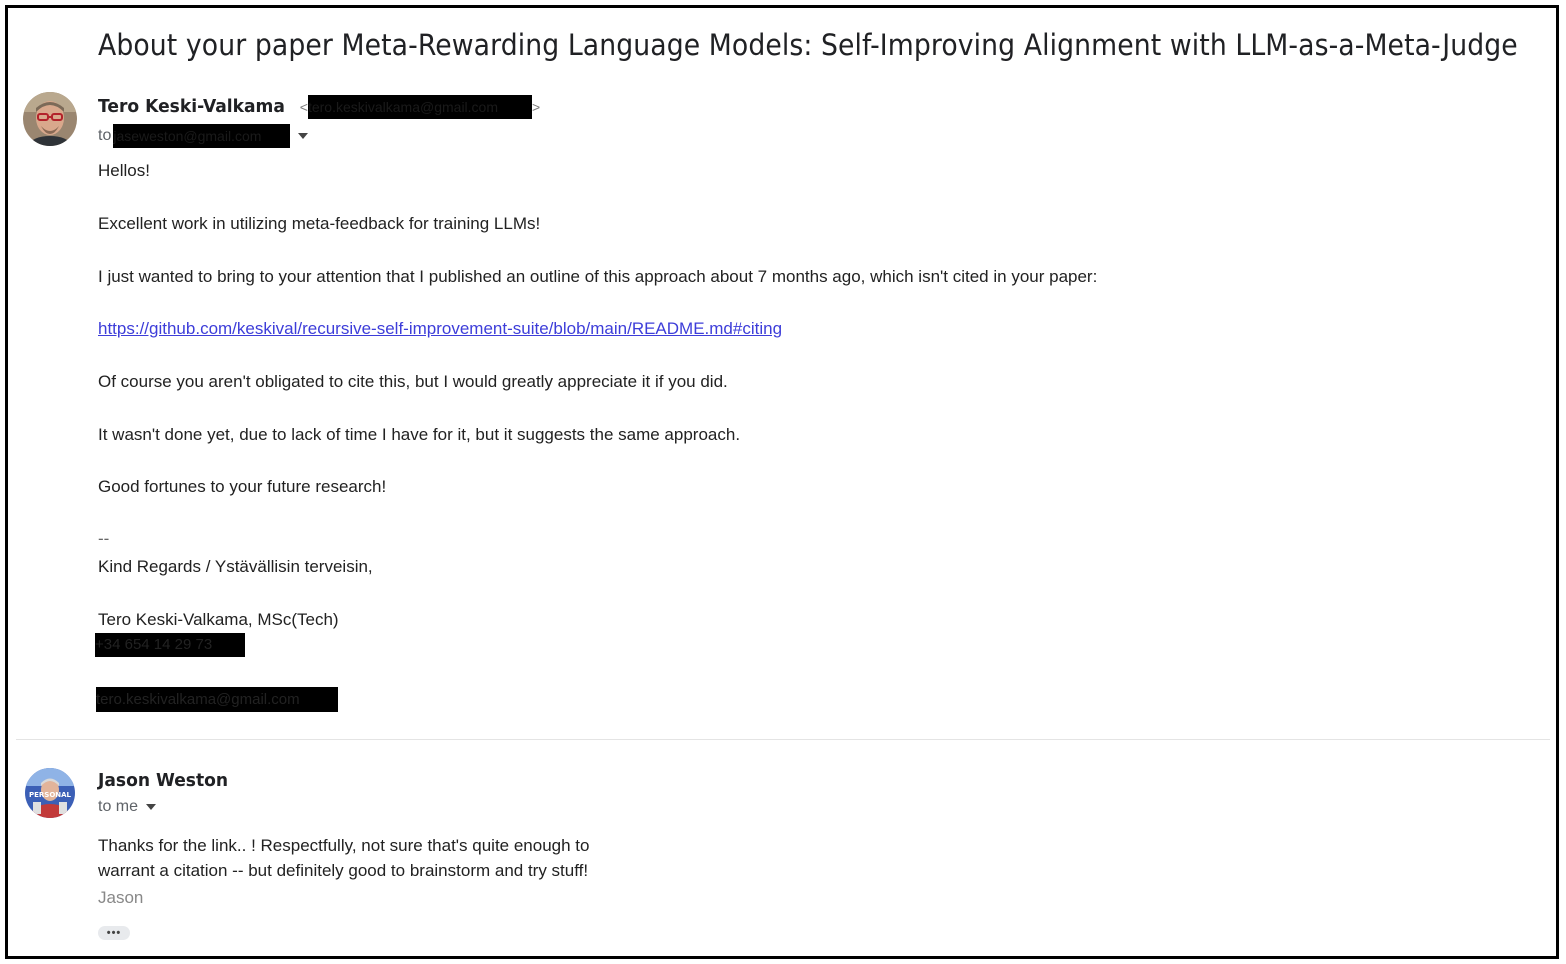  What do you see at coordinates (217, 699) in the screenshot?
I see `redacted-signature-email: tero.keskivalkama@gmail.com` at bounding box center [217, 699].